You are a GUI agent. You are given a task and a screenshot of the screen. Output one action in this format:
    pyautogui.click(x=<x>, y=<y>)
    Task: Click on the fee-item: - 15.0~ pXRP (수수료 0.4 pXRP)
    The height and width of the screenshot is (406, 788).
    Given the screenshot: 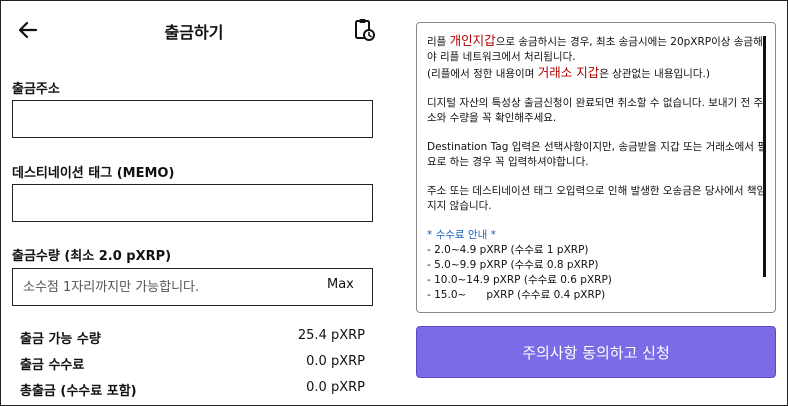 What is the action you would take?
    pyautogui.click(x=516, y=295)
    